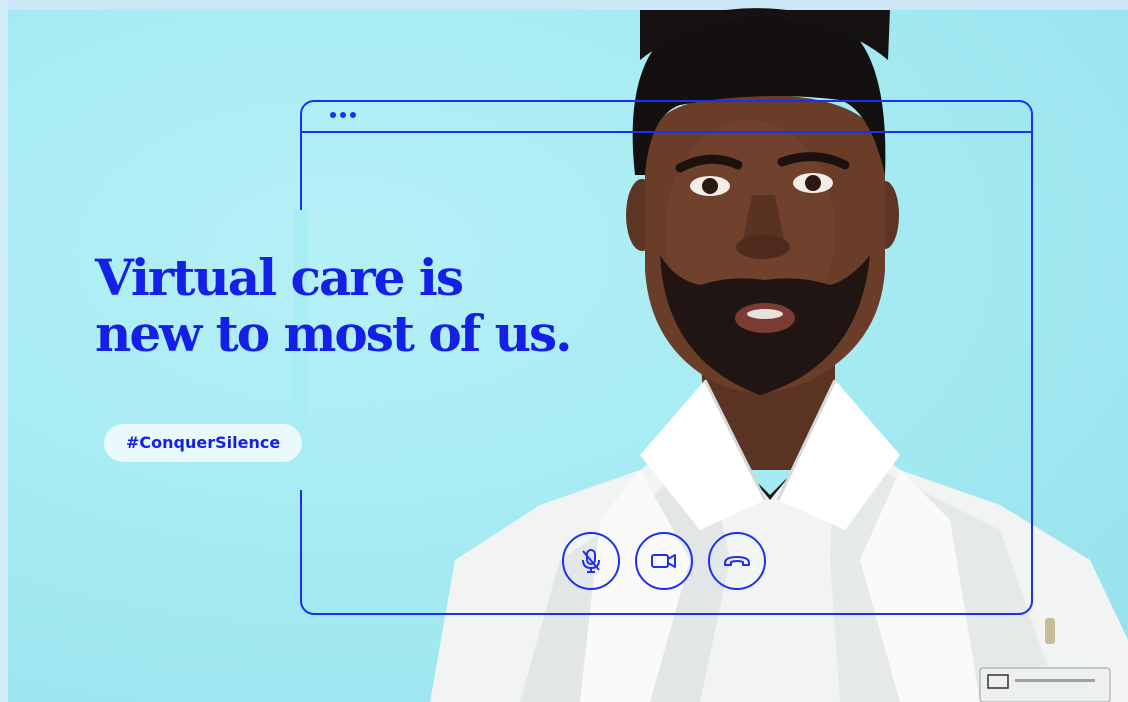 The height and width of the screenshot is (702, 1128). I want to click on headline: Virtual care is new to most of us., so click(334, 305).